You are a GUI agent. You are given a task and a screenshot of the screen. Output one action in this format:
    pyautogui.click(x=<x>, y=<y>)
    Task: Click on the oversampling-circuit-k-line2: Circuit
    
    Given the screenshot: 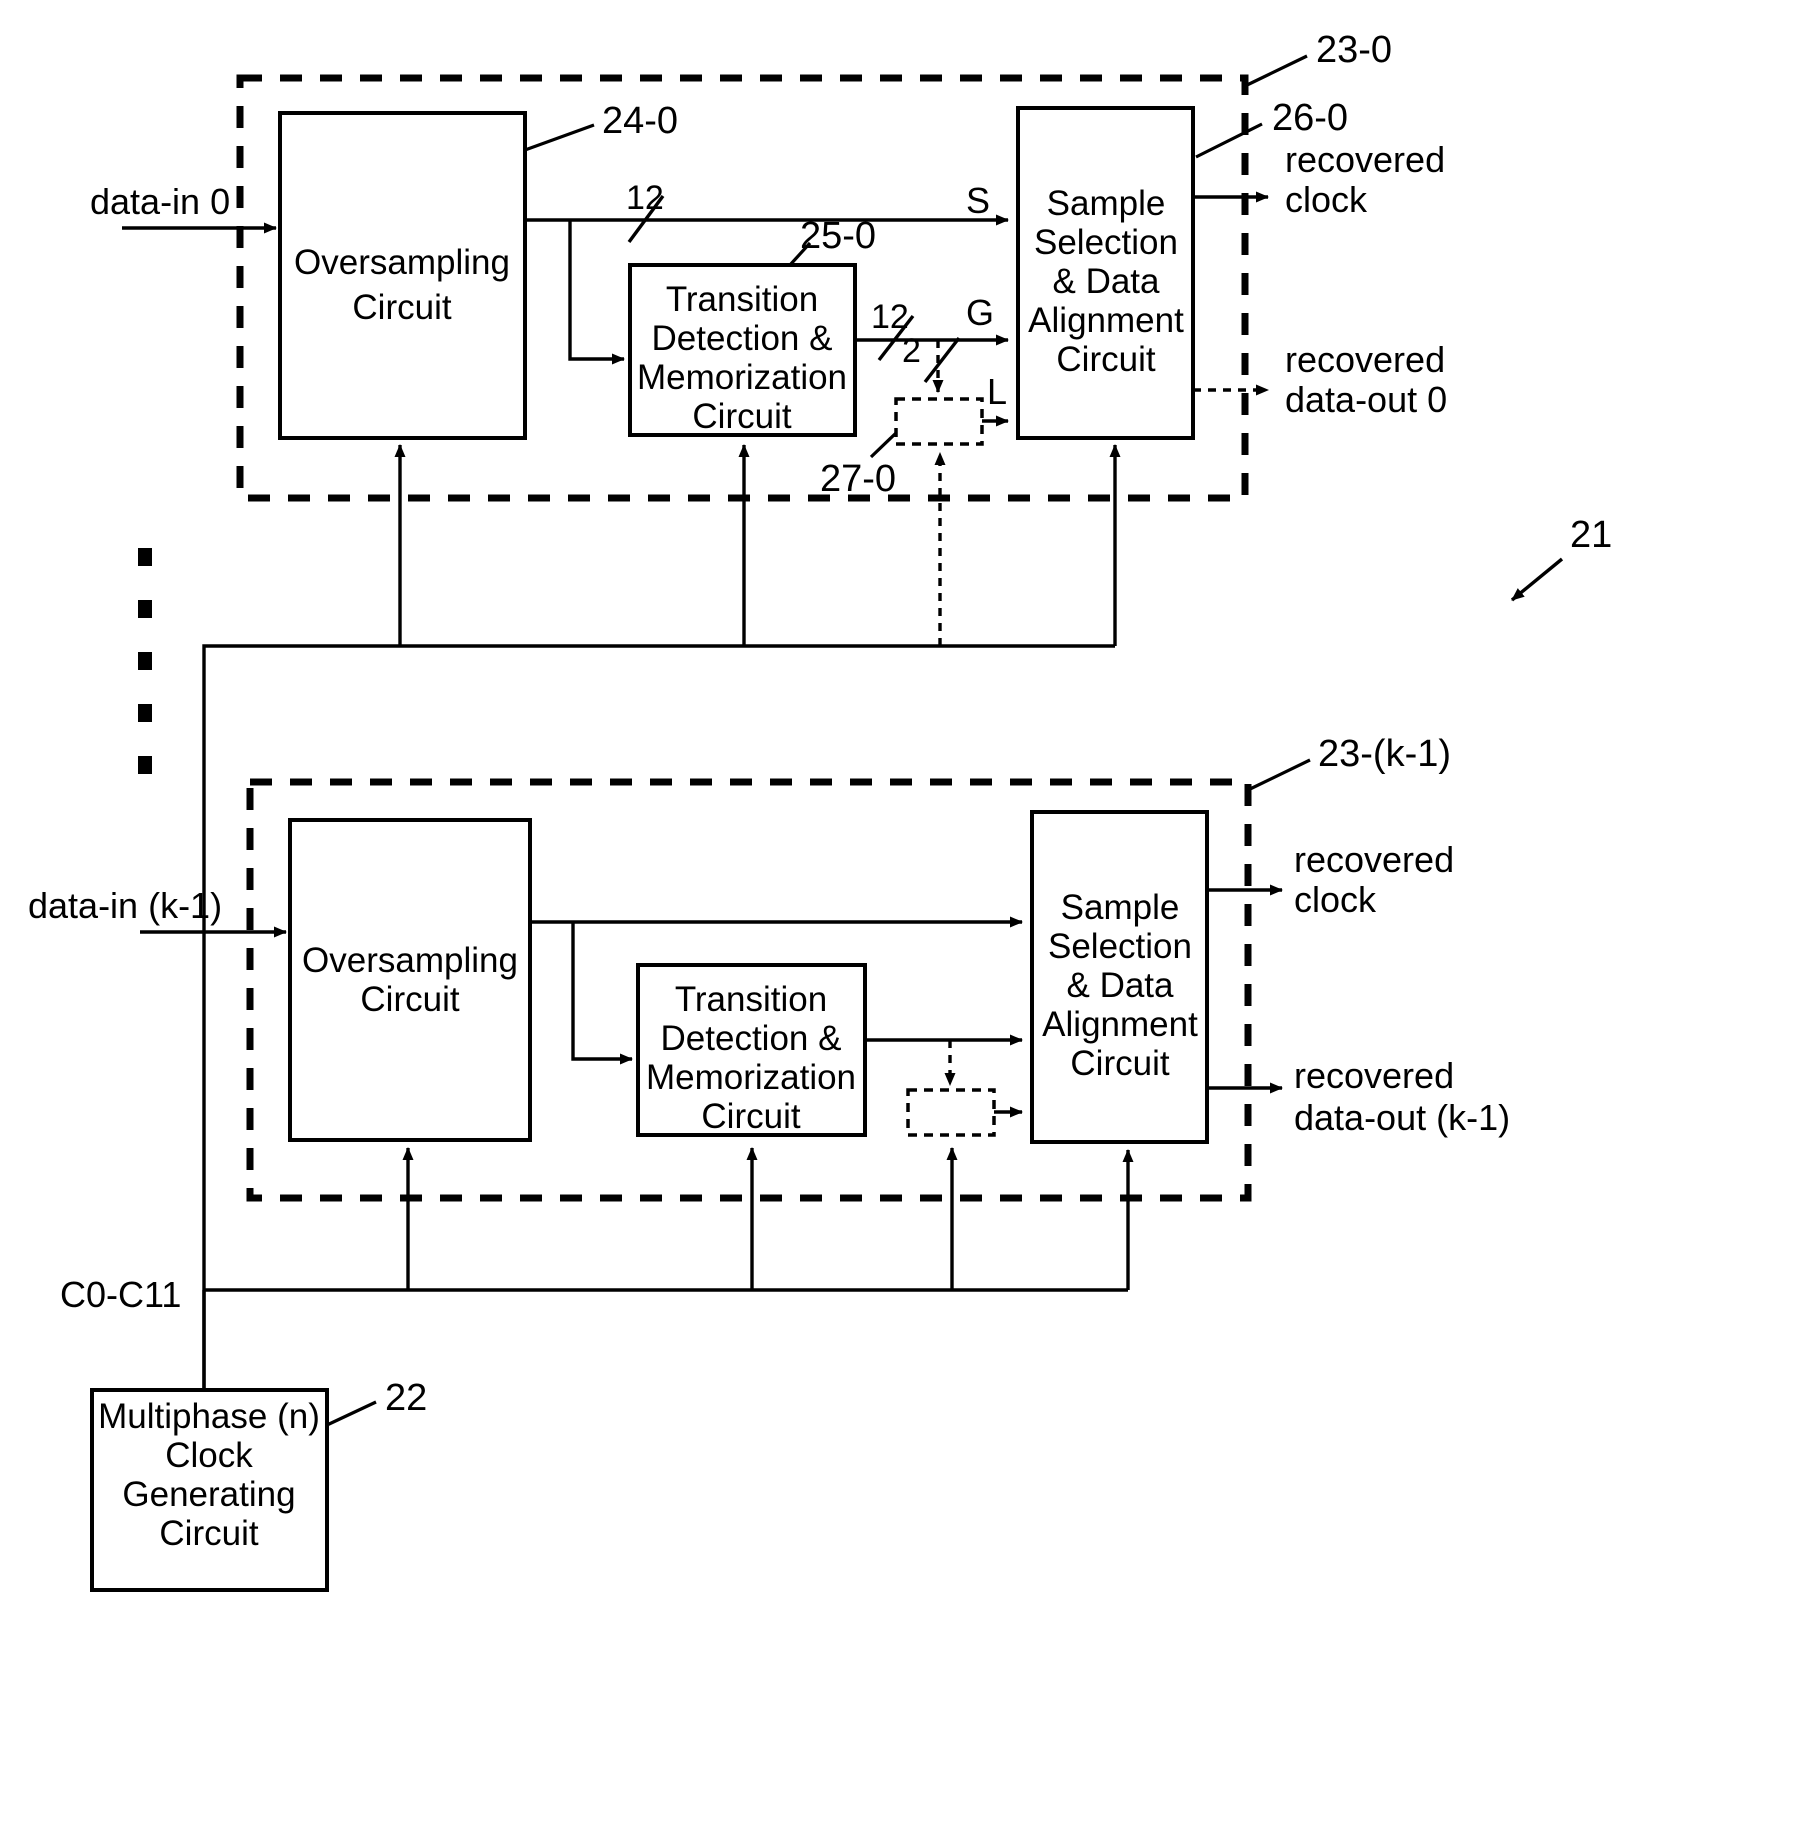 What is the action you would take?
    pyautogui.click(x=409, y=999)
    